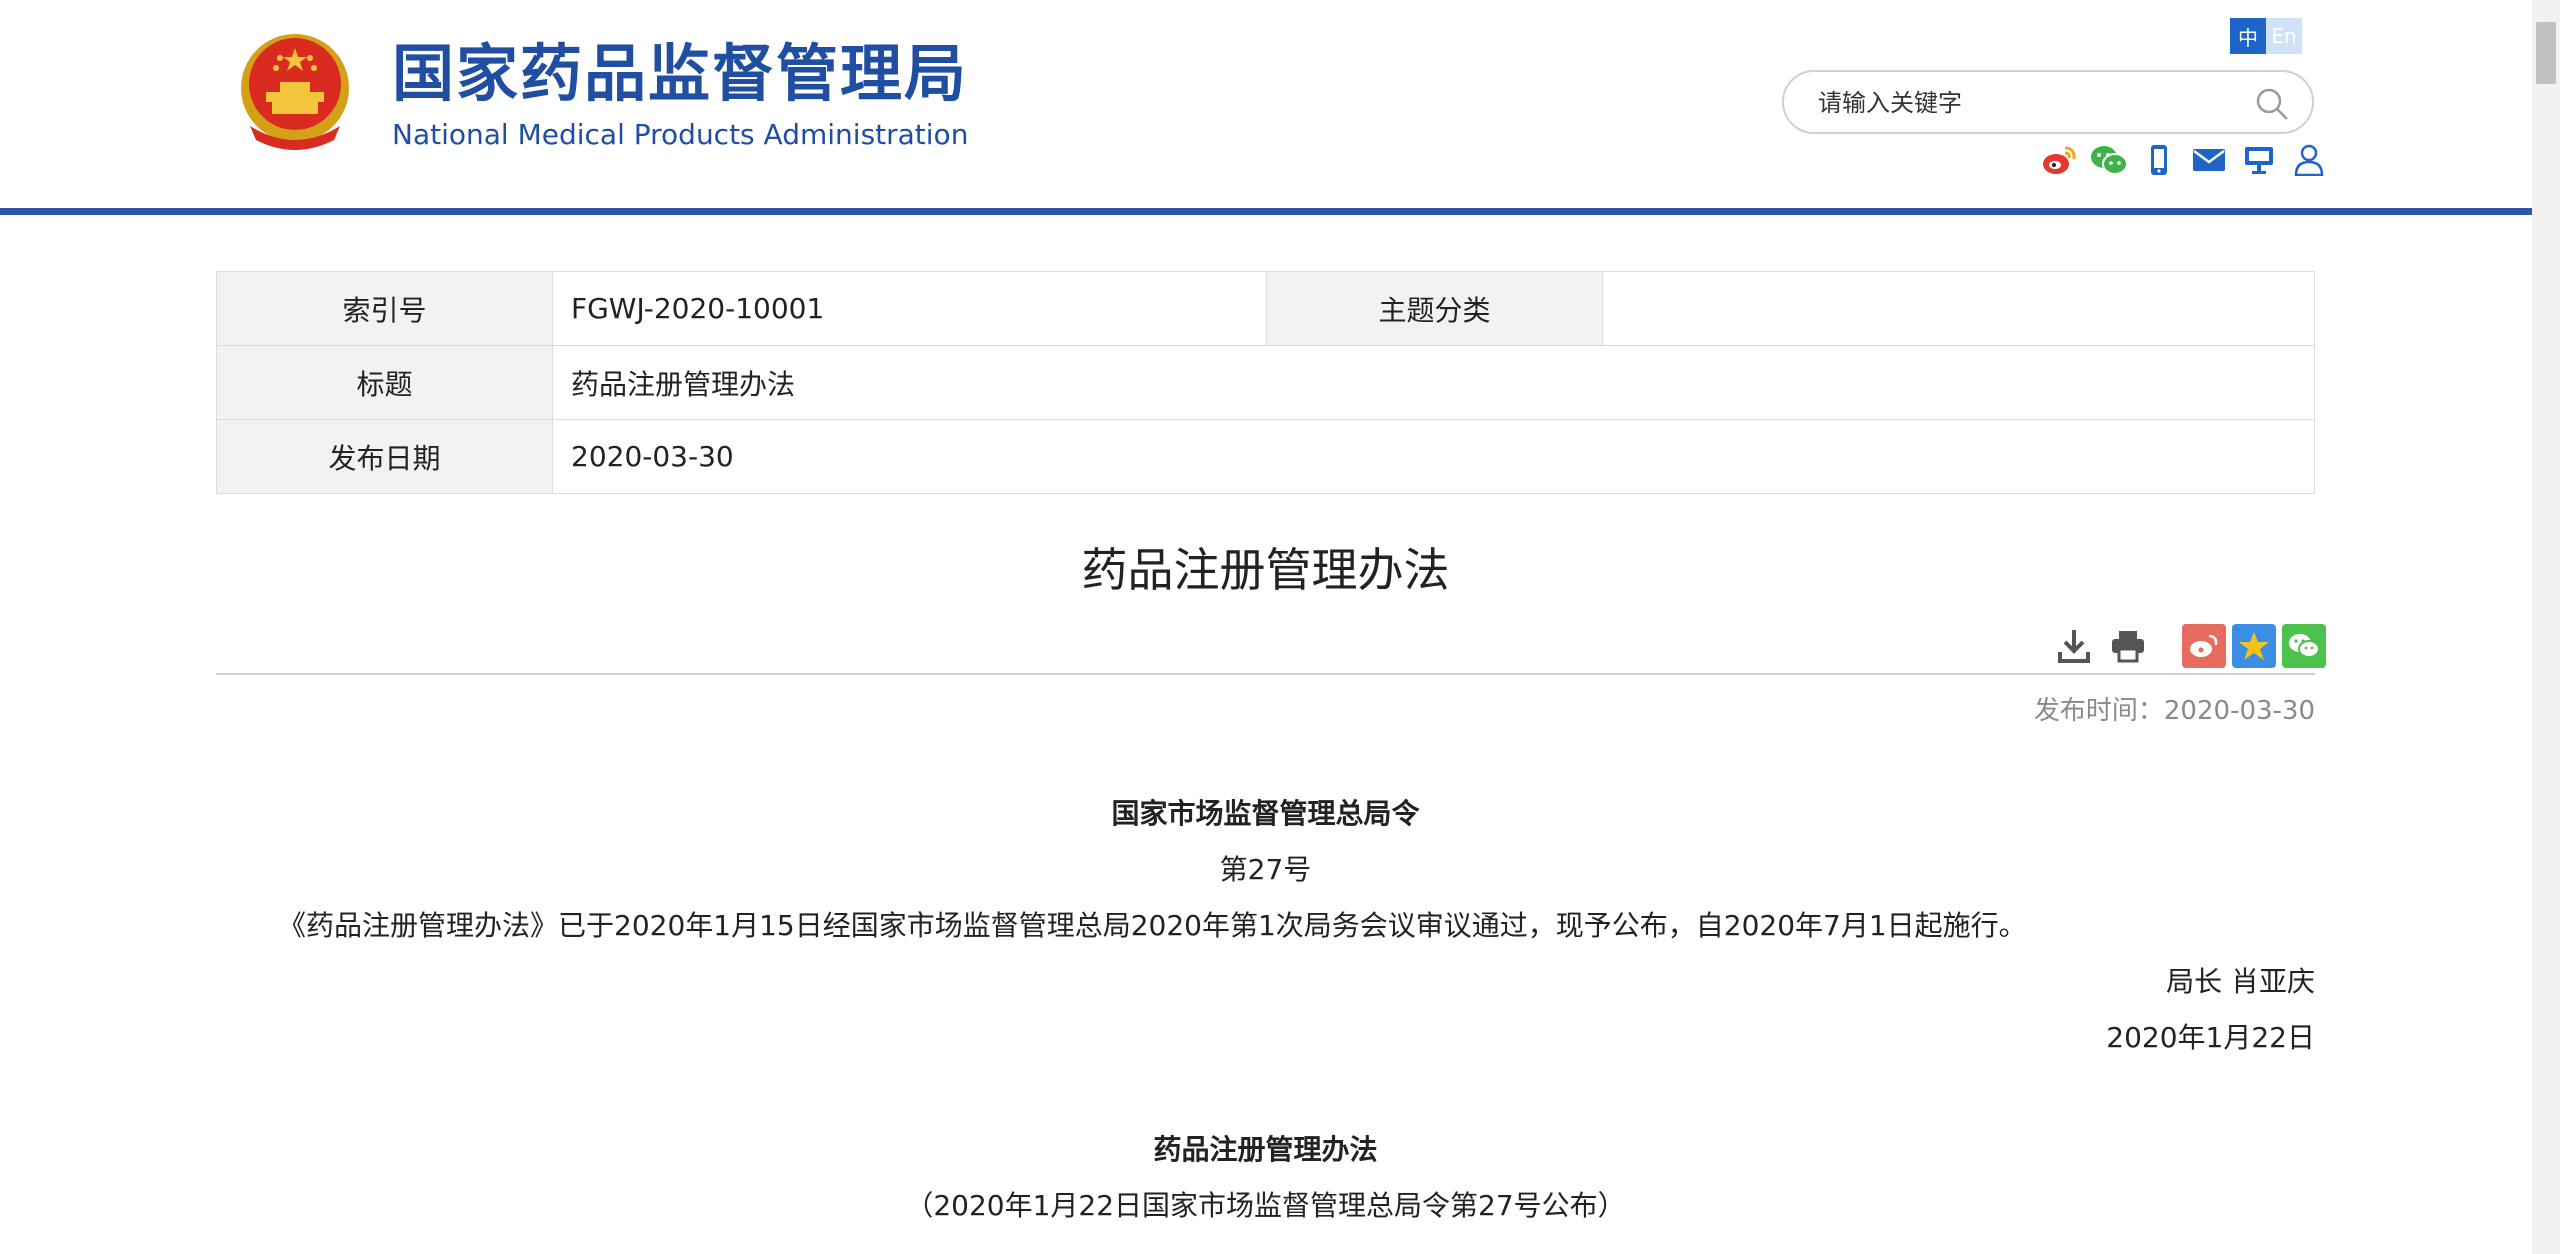  Describe the element at coordinates (2174, 711) in the screenshot. I see `publish-time: 发布时间：2020-03-30` at that location.